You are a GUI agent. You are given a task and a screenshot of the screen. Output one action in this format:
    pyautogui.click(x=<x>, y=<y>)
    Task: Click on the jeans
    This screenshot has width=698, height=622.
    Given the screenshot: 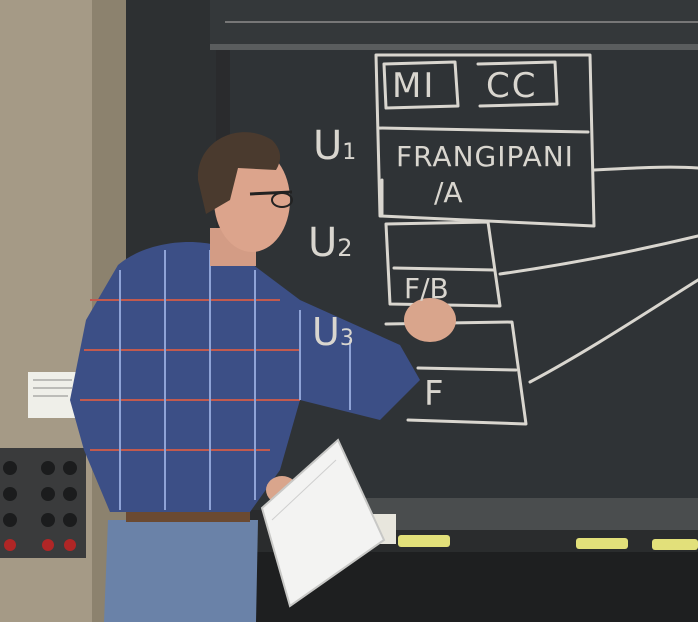 What is the action you would take?
    pyautogui.click(x=181, y=571)
    